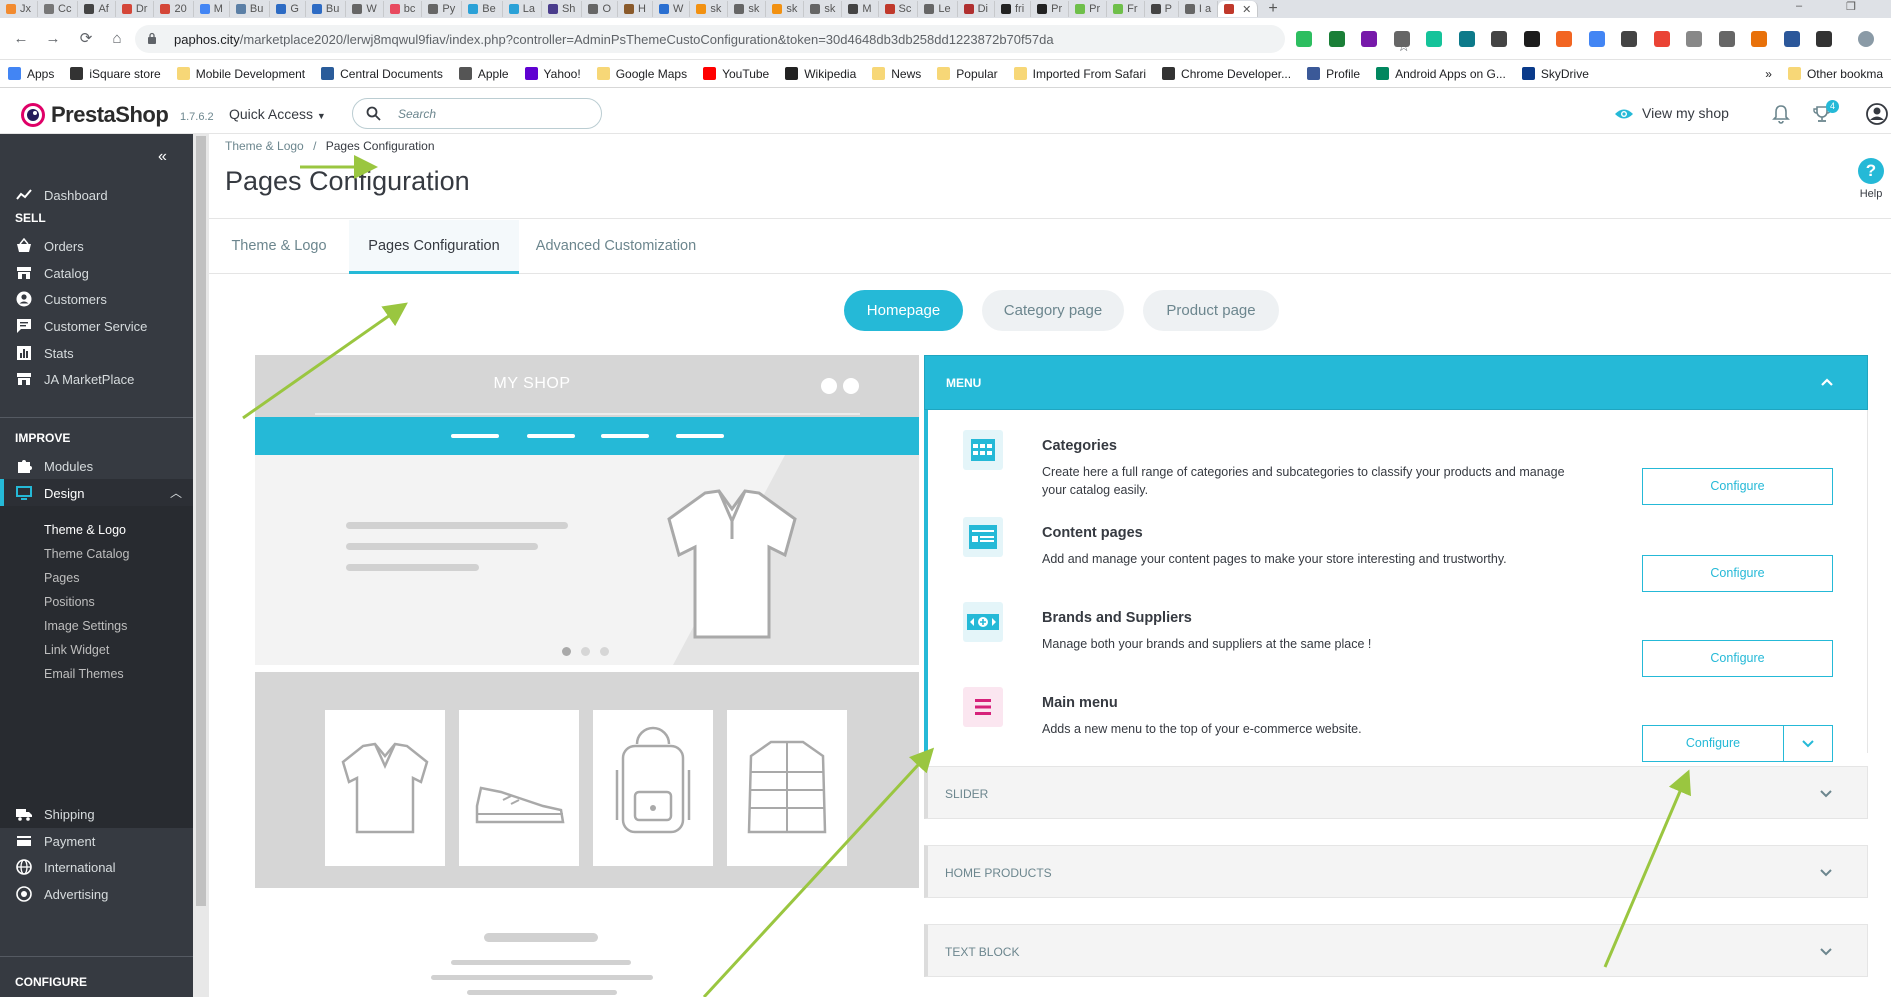 This screenshot has height=997, width=1891. I want to click on subnav-email-themes: Email Themes, so click(84, 674).